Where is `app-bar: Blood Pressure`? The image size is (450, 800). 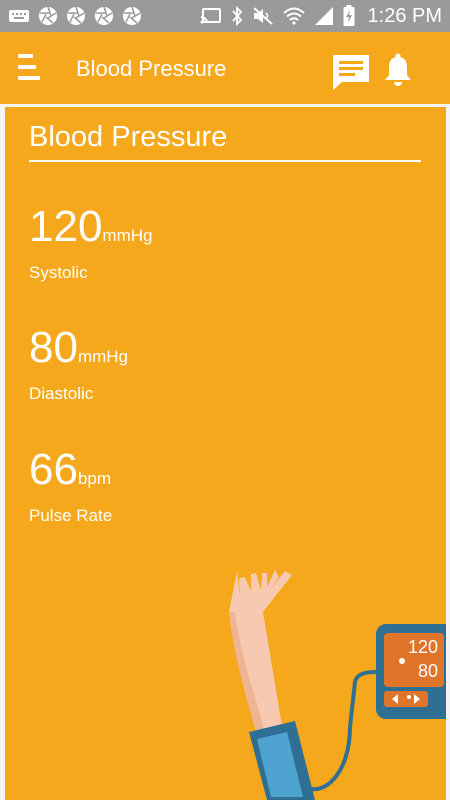
app-bar: Blood Pressure is located at coordinates (225, 68).